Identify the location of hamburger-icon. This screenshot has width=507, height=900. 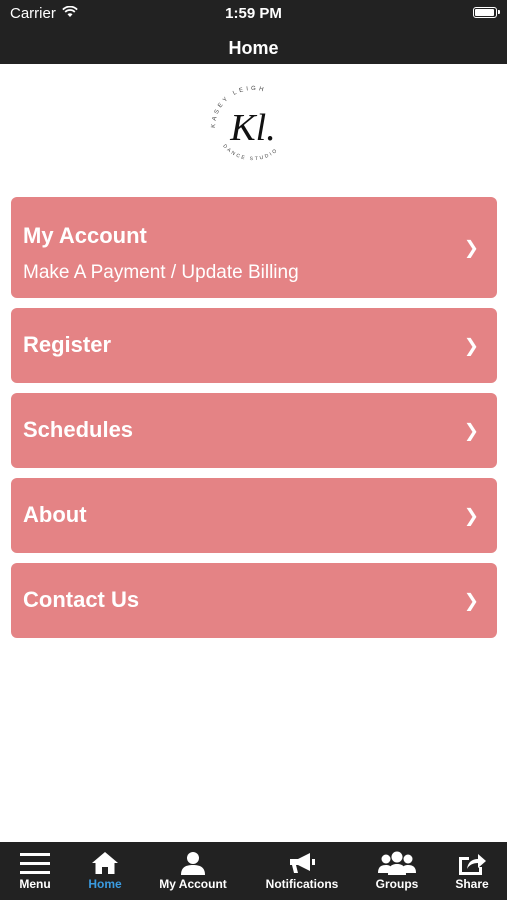
(35, 863).